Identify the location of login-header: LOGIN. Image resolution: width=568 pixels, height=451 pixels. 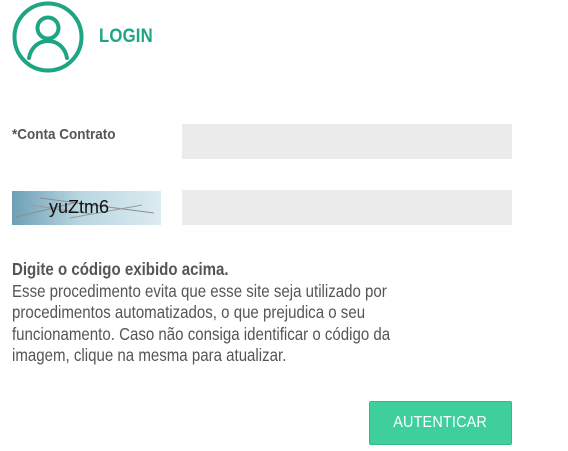
(86, 37).